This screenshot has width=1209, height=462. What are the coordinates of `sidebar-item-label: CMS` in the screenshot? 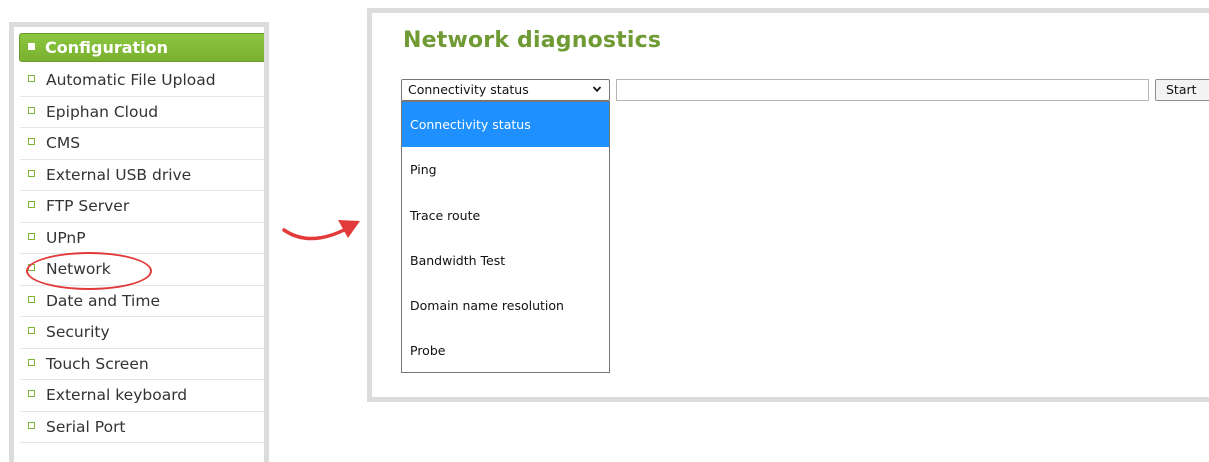 It's located at (63, 143).